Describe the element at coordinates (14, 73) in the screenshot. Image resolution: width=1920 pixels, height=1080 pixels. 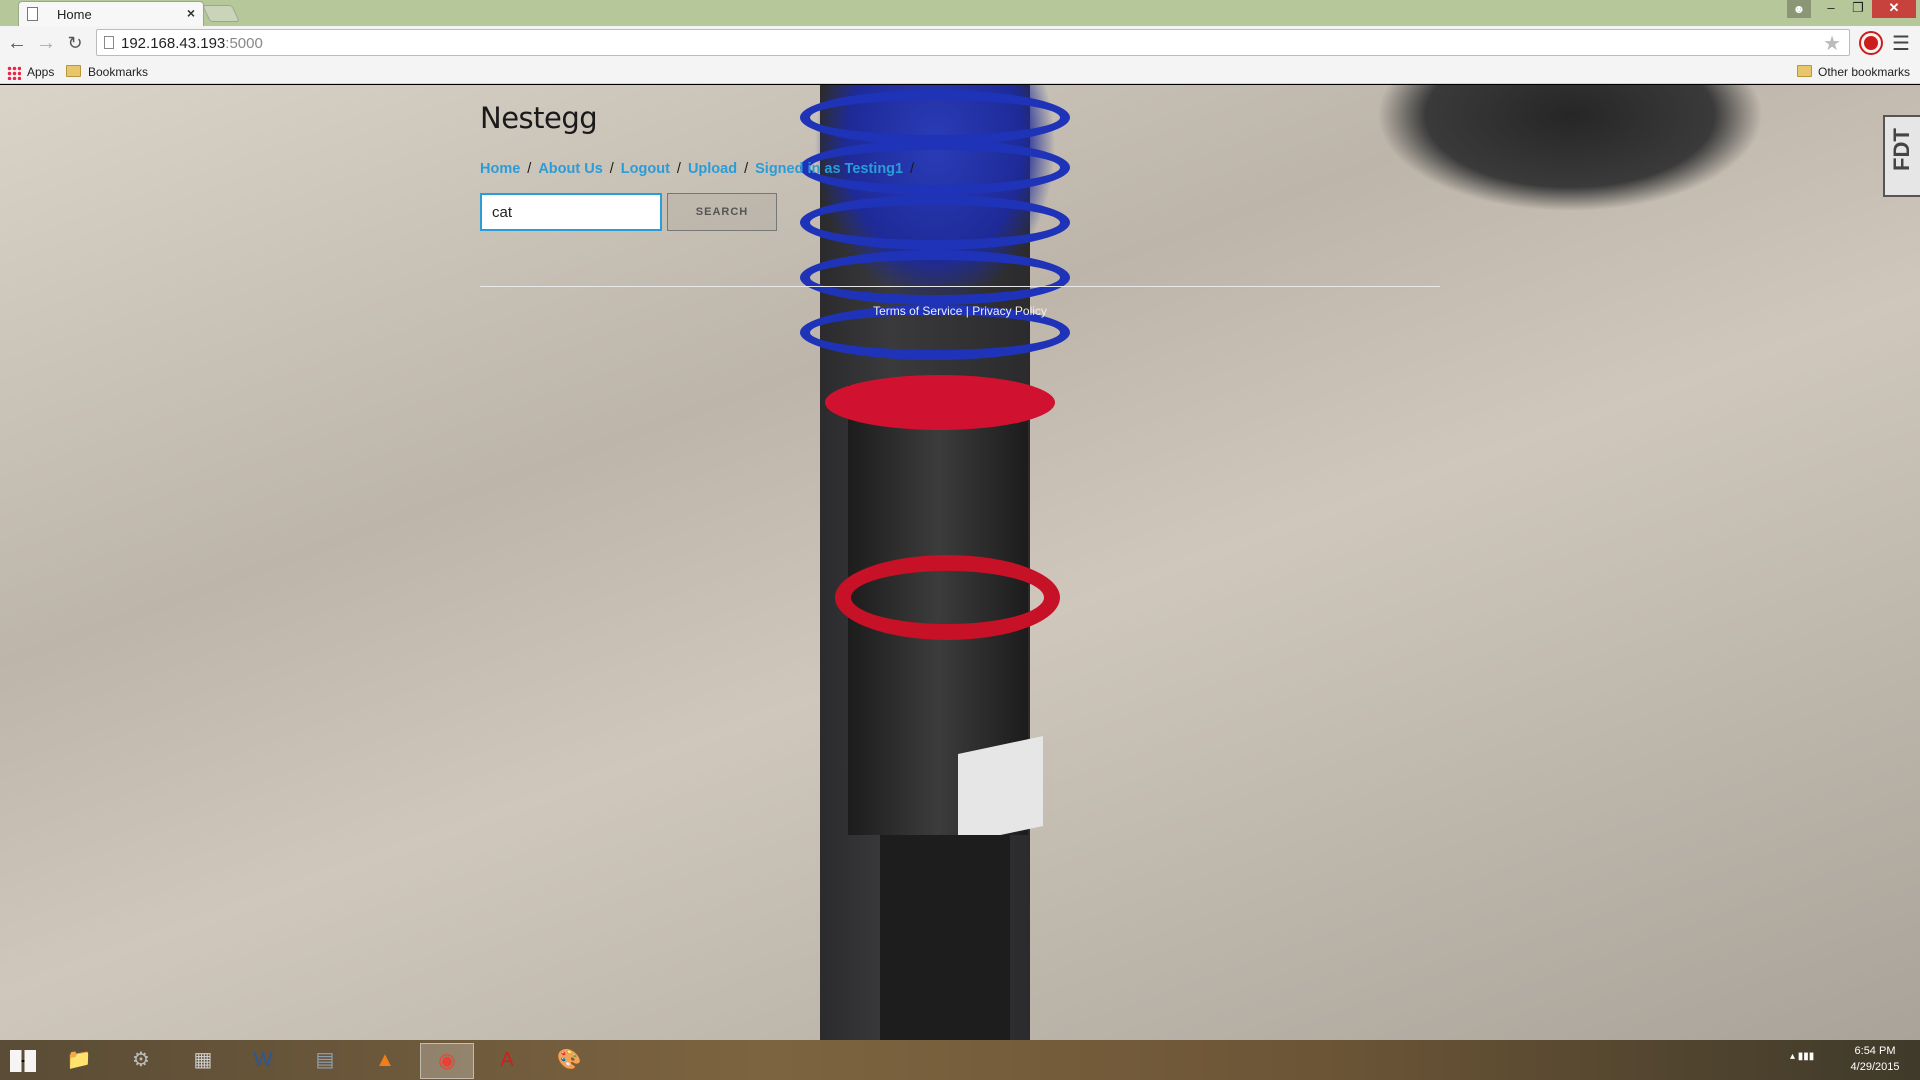
I see `apps-grid-icon` at that location.